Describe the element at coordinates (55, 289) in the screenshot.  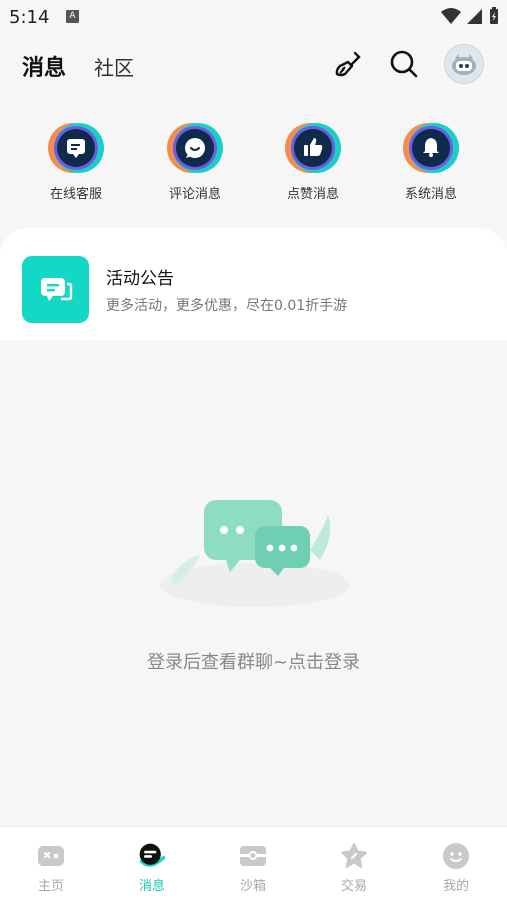
I see `announcement-icon` at that location.